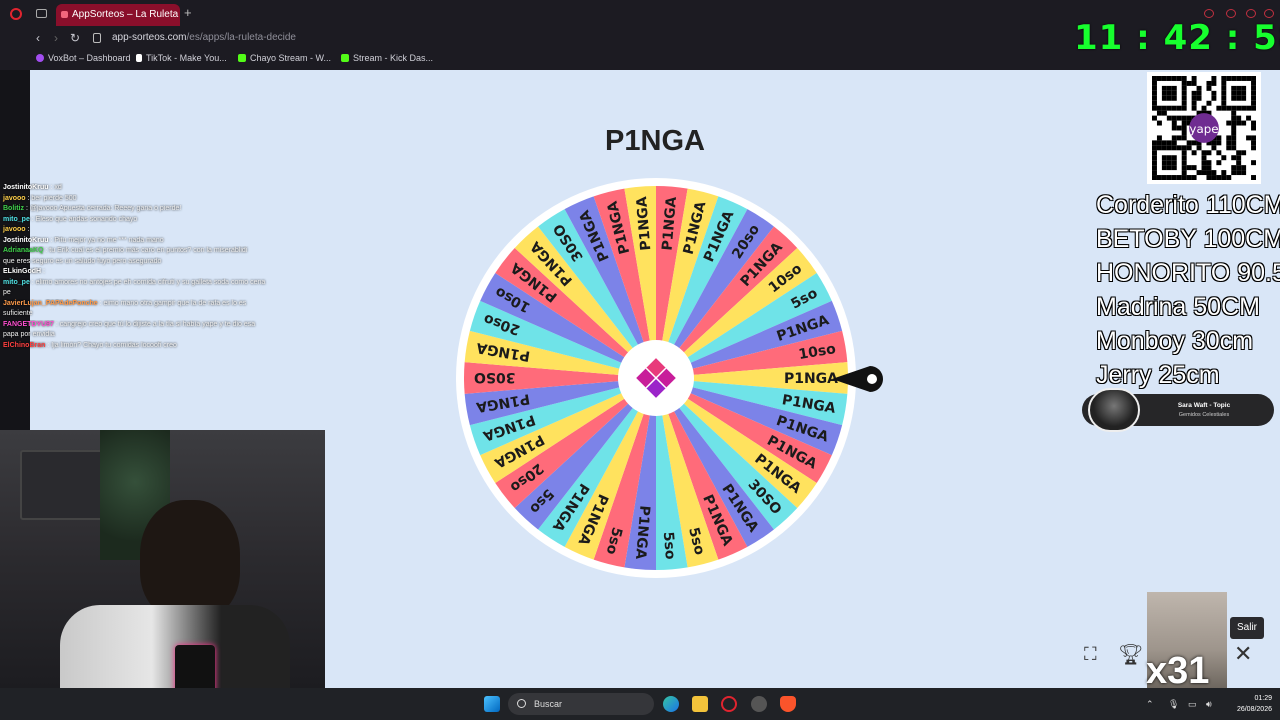 The width and height of the screenshot is (1280, 720). Describe the element at coordinates (41, 13) in the screenshot. I see `tab-islands-icon` at that location.